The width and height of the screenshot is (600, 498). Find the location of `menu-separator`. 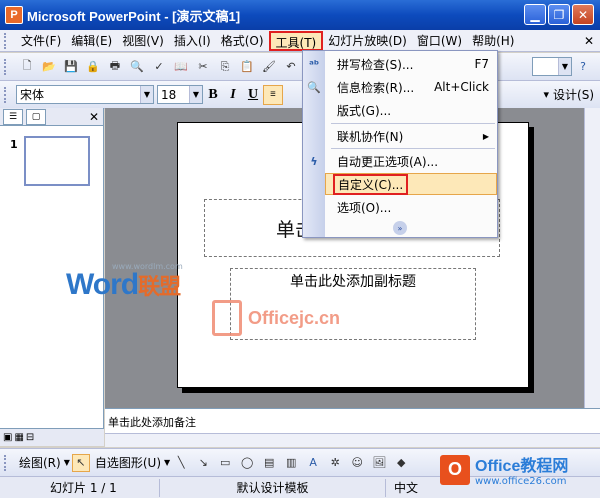

menu-separator is located at coordinates (413, 148).